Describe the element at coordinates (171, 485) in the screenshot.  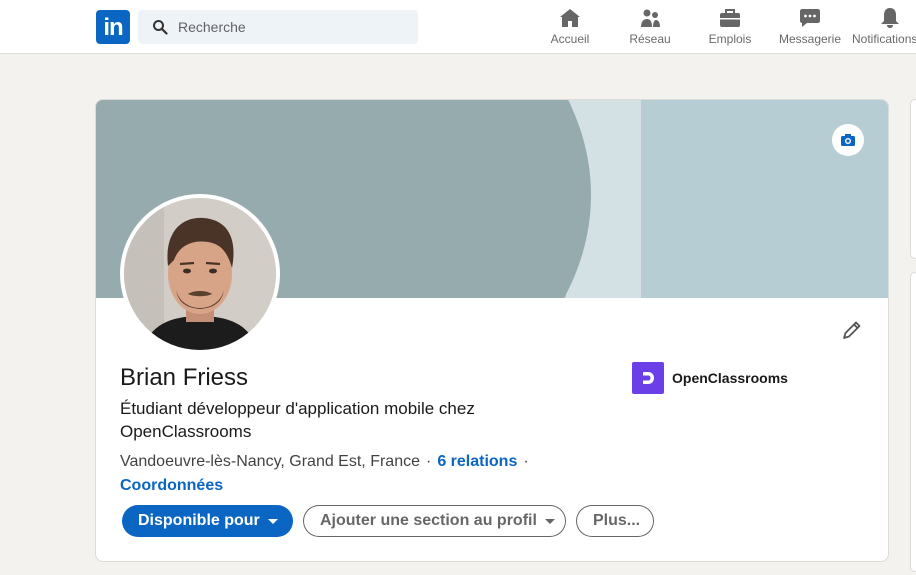
I see `contact-info-link: Coordonnées` at that location.